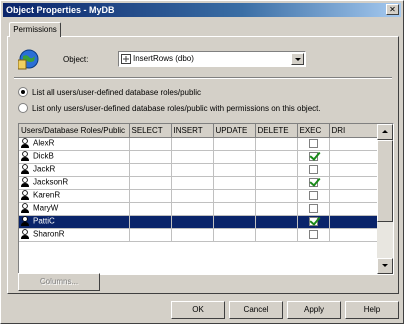 This screenshot has height=324, width=404. I want to click on column-header-insert: INSERT, so click(192, 131).